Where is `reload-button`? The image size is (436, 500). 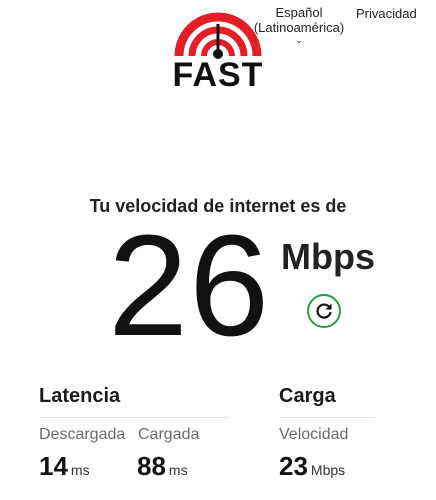
reload-button is located at coordinates (324, 311).